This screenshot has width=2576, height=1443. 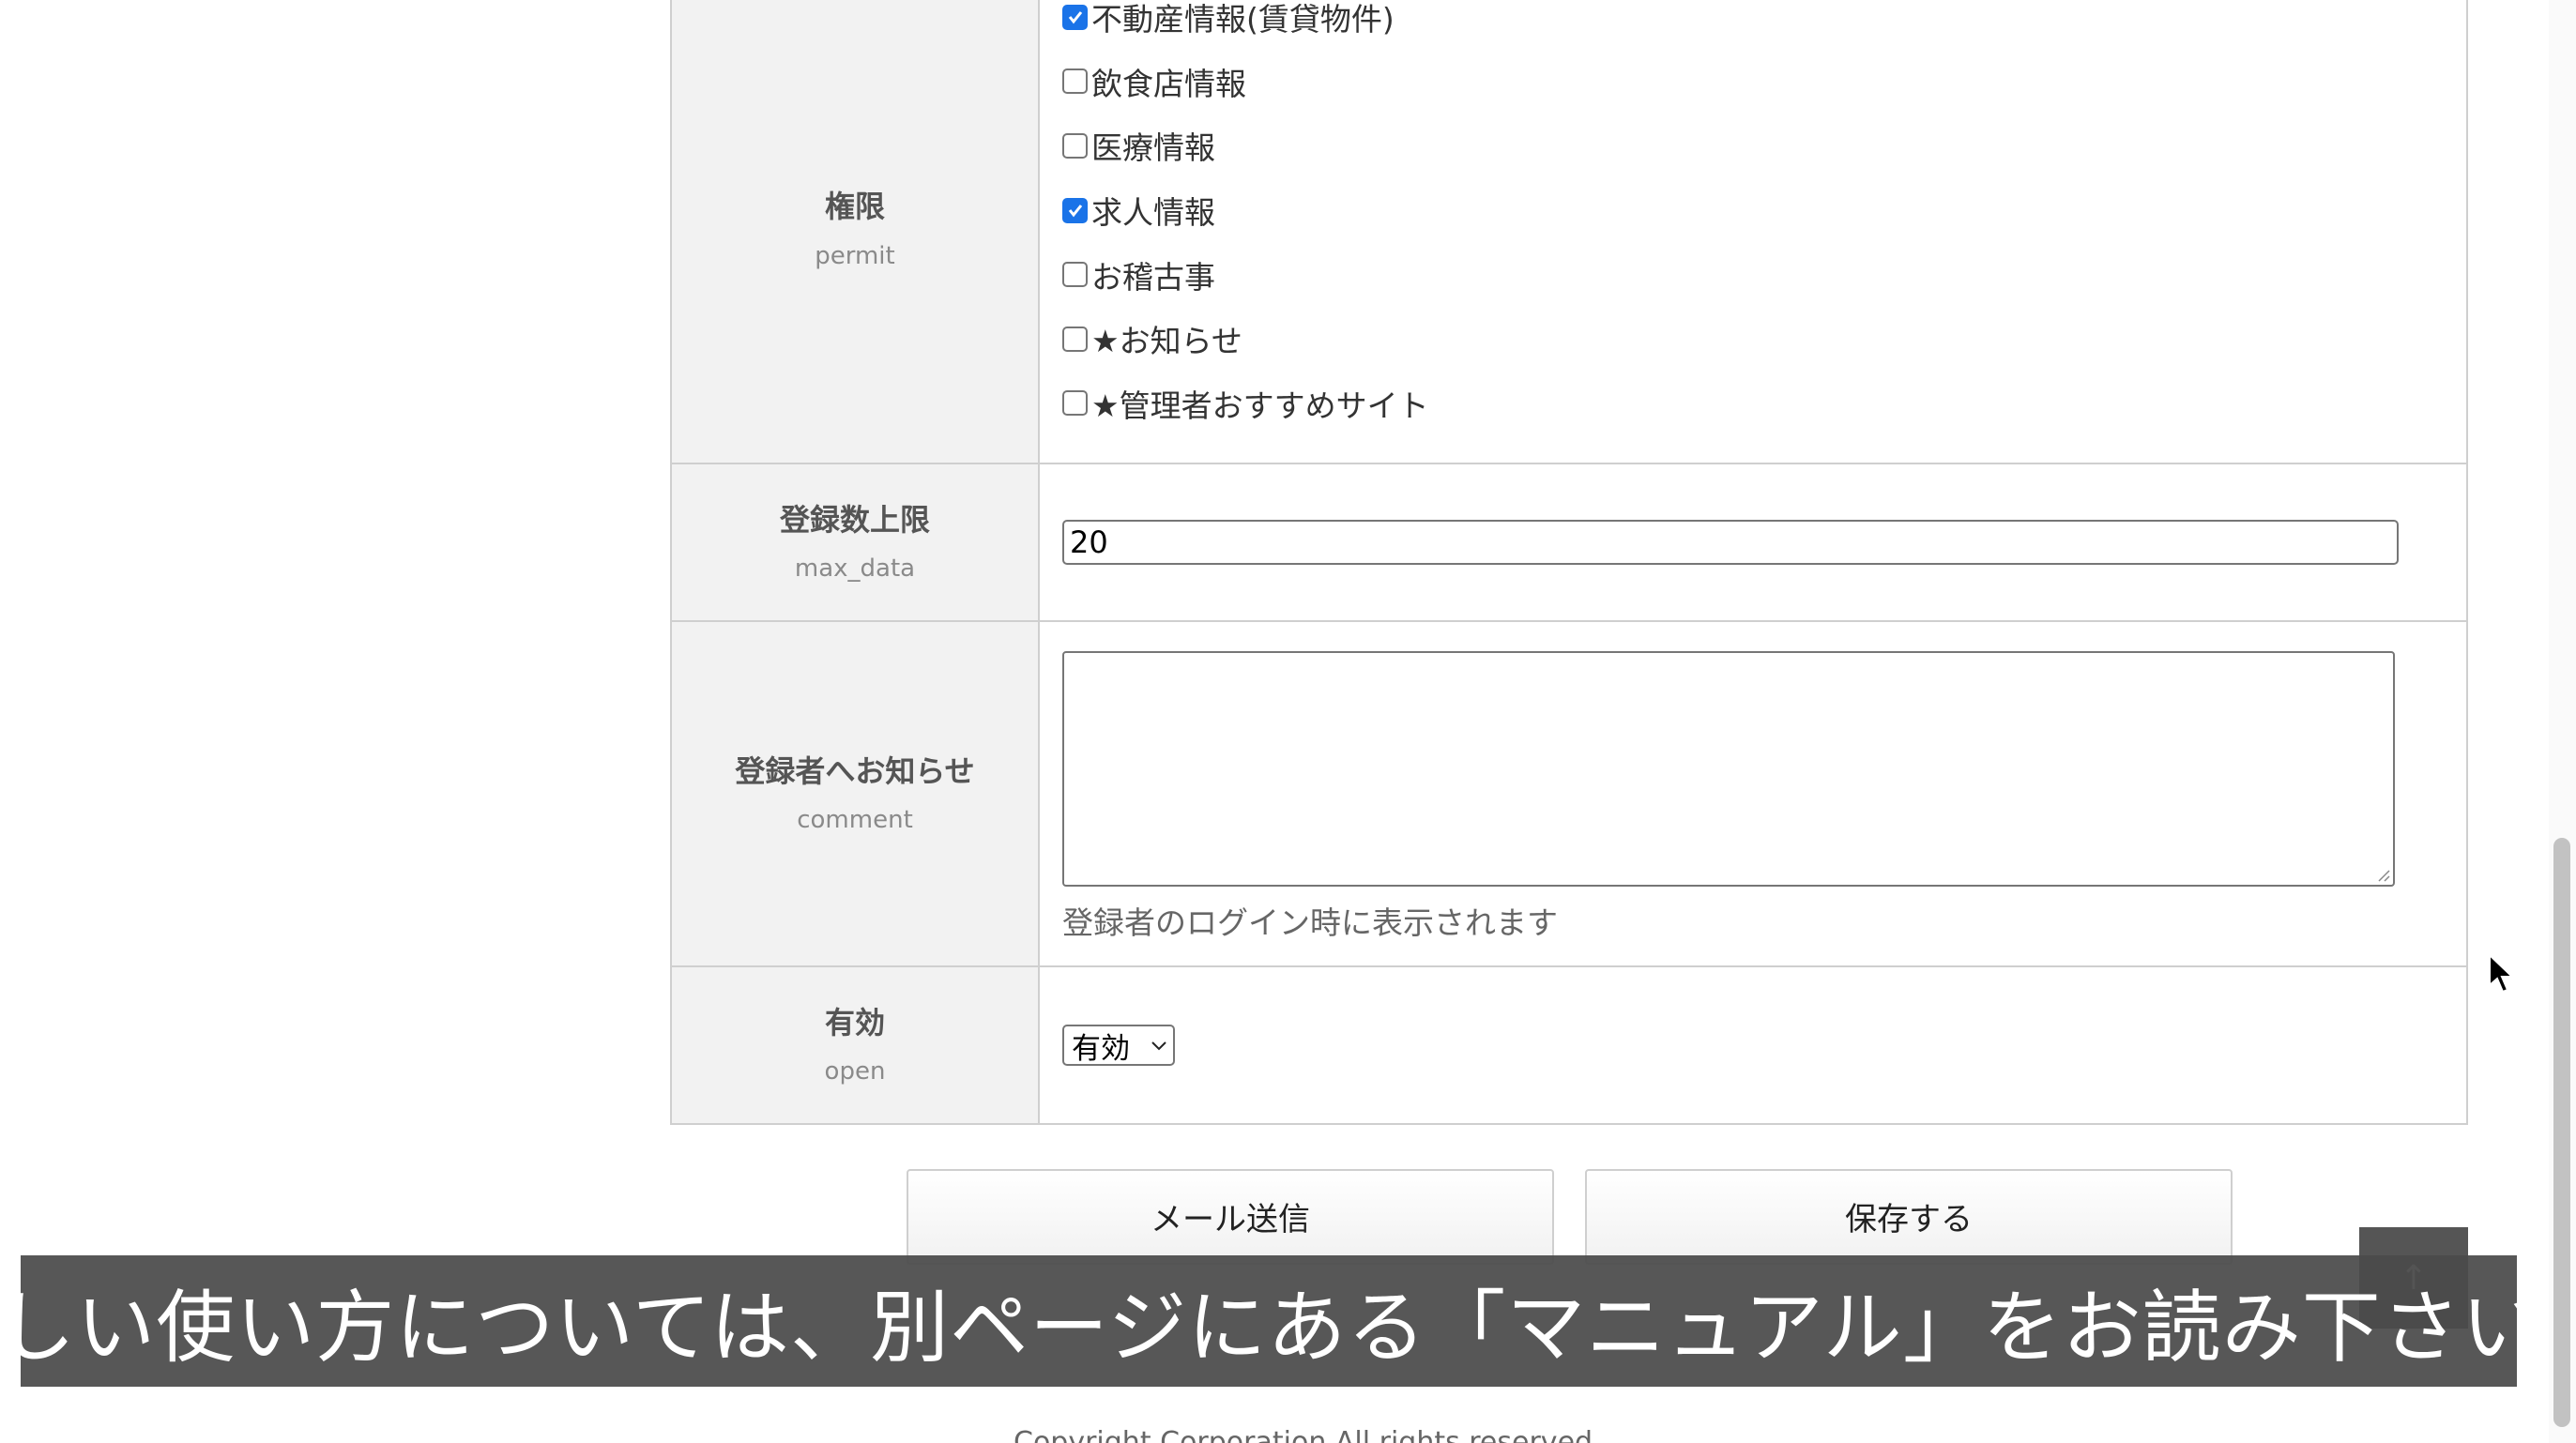 I want to click on open-cell: 有効, so click(x=1753, y=1045).